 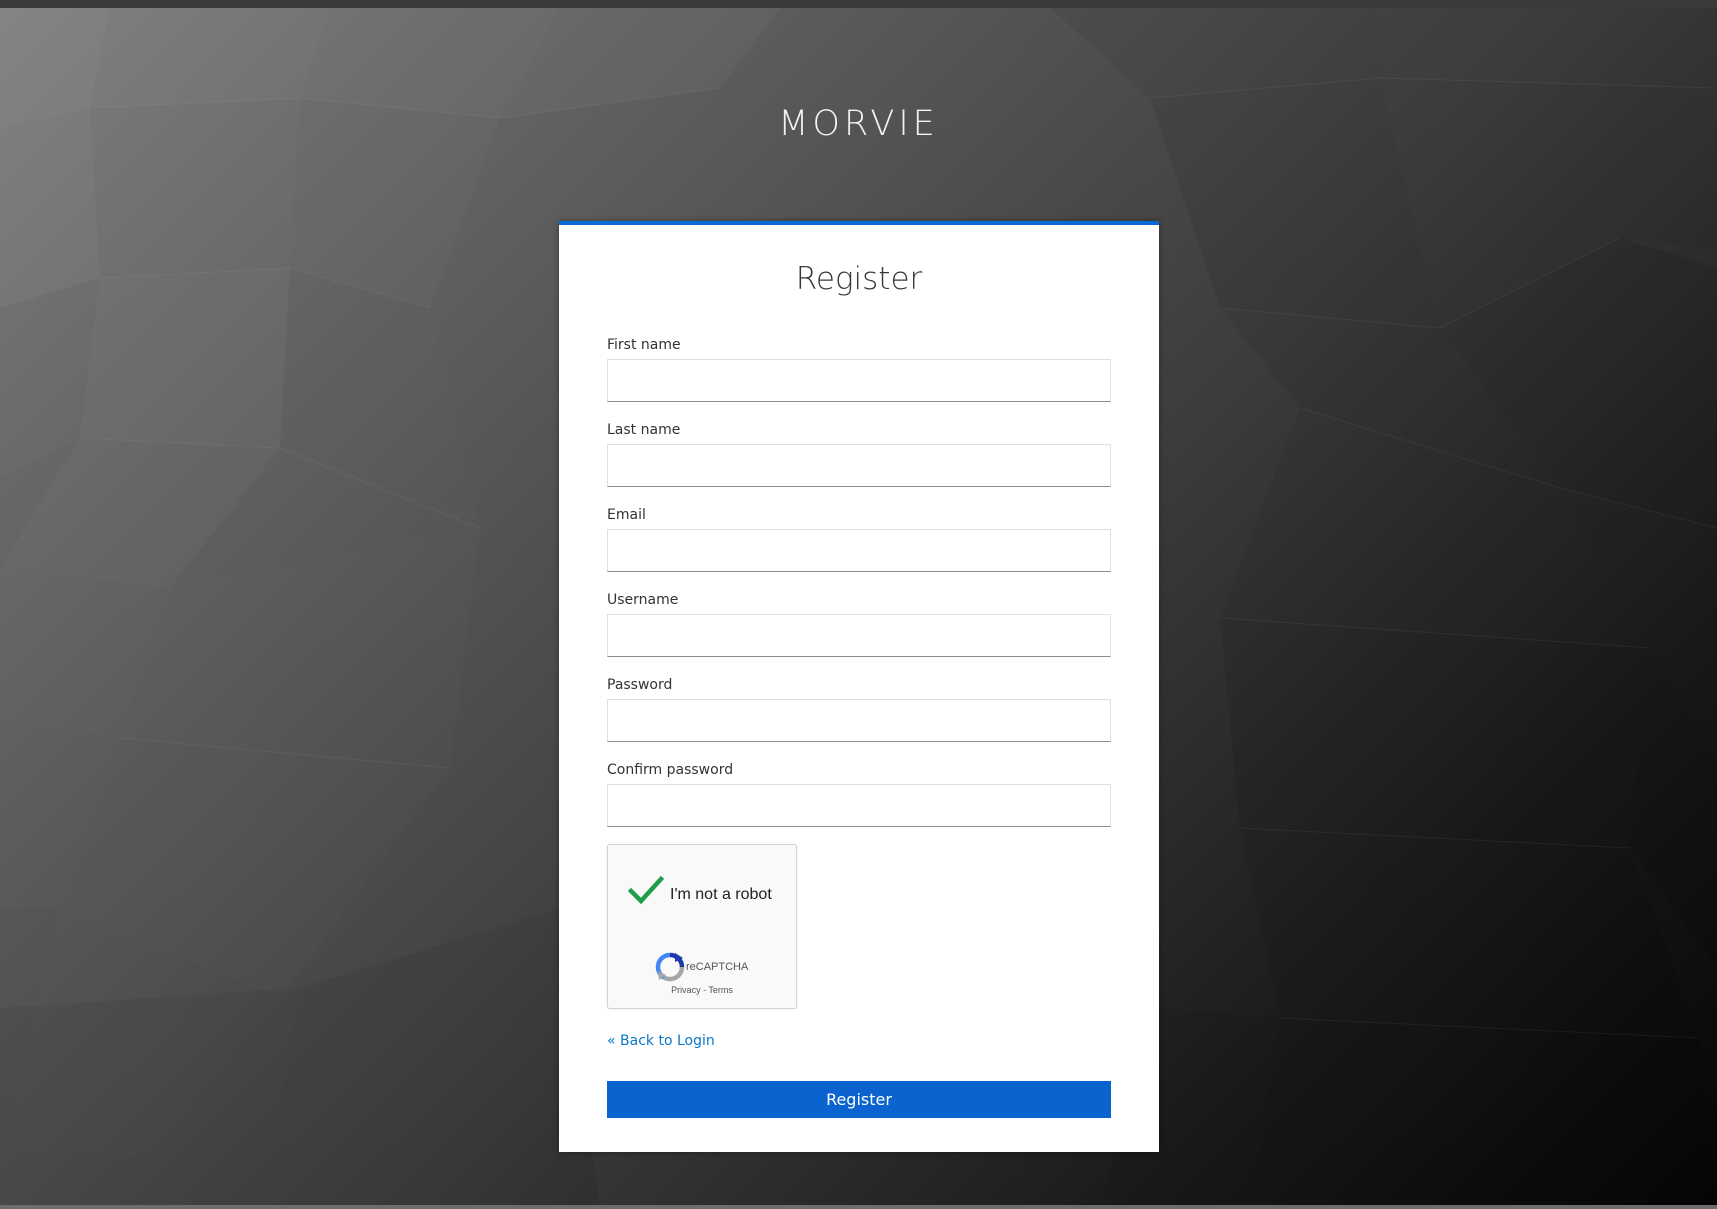 I want to click on last-name-input, so click(x=859, y=465).